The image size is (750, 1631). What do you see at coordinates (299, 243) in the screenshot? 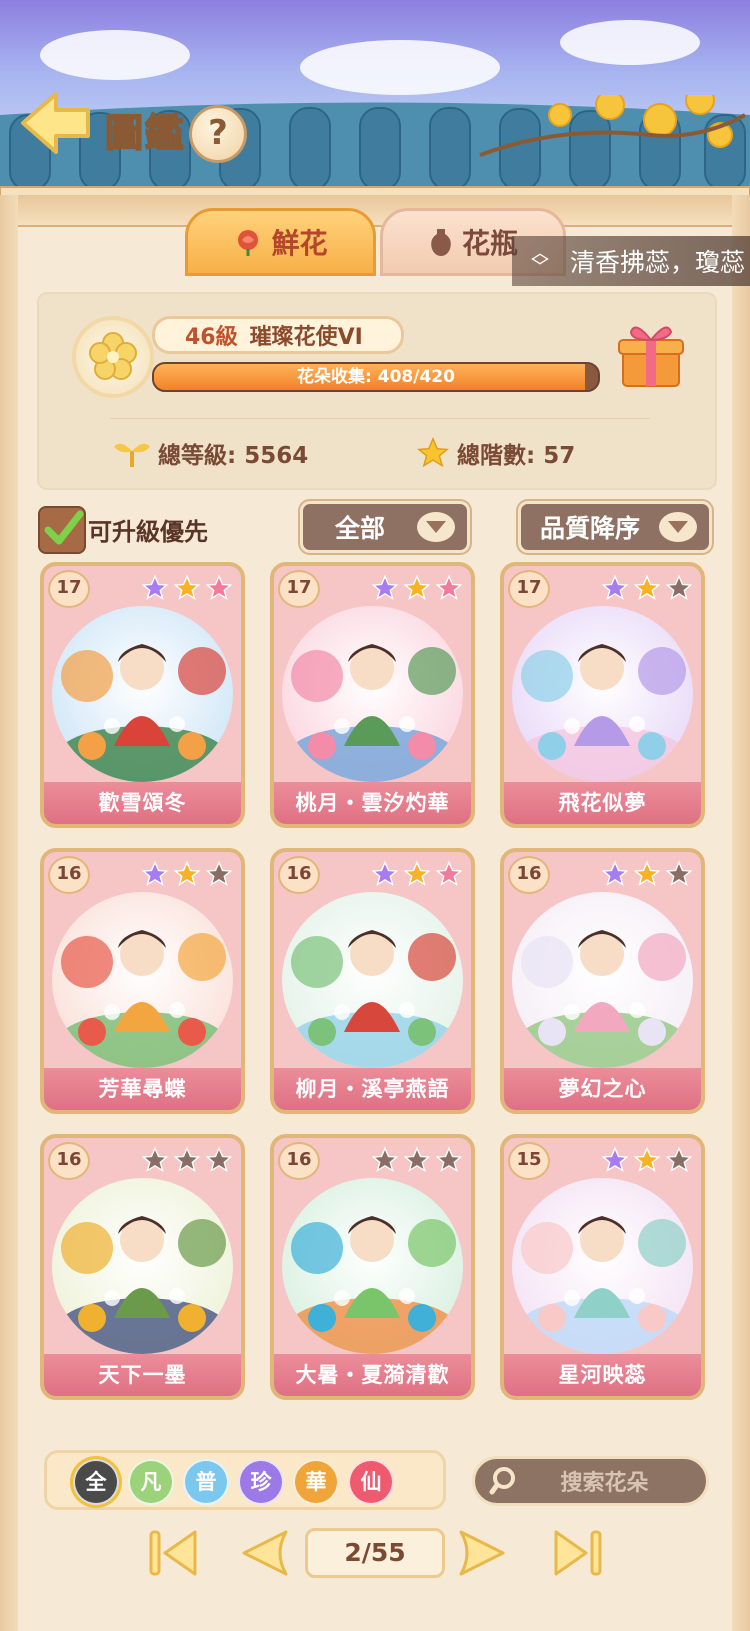
I see `tab-label: 鮮花` at bounding box center [299, 243].